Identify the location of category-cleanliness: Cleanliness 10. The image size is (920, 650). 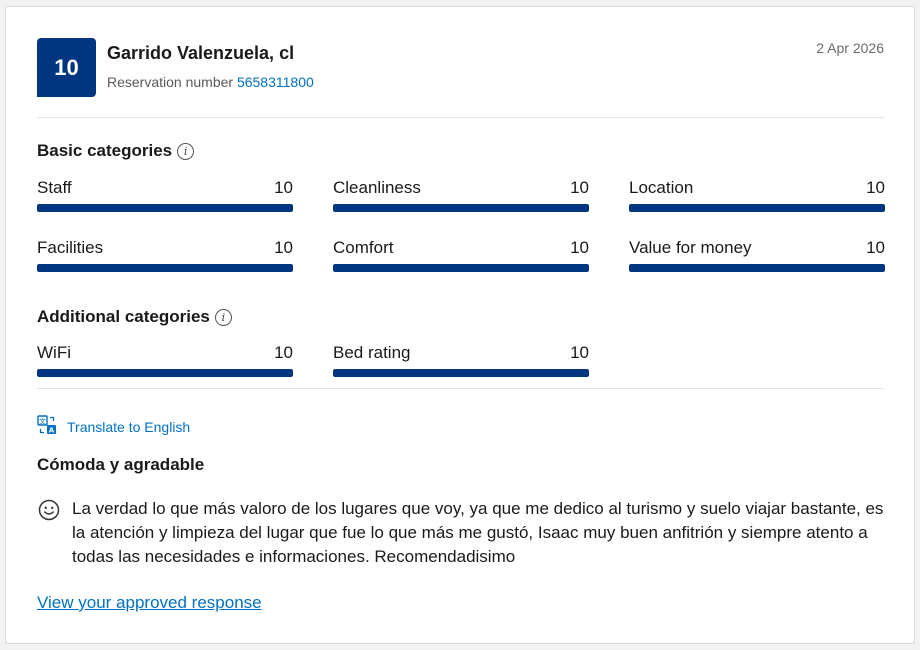
(461, 195).